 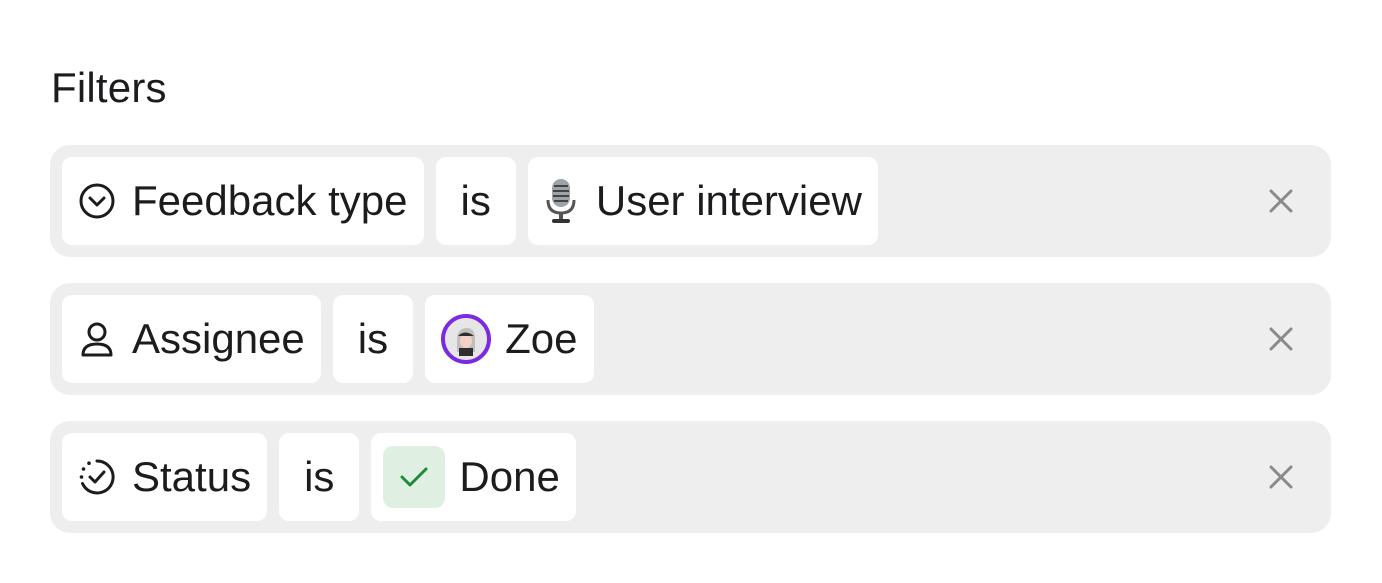 I want to click on filter-field-chip: Feedback type, so click(x=243, y=201).